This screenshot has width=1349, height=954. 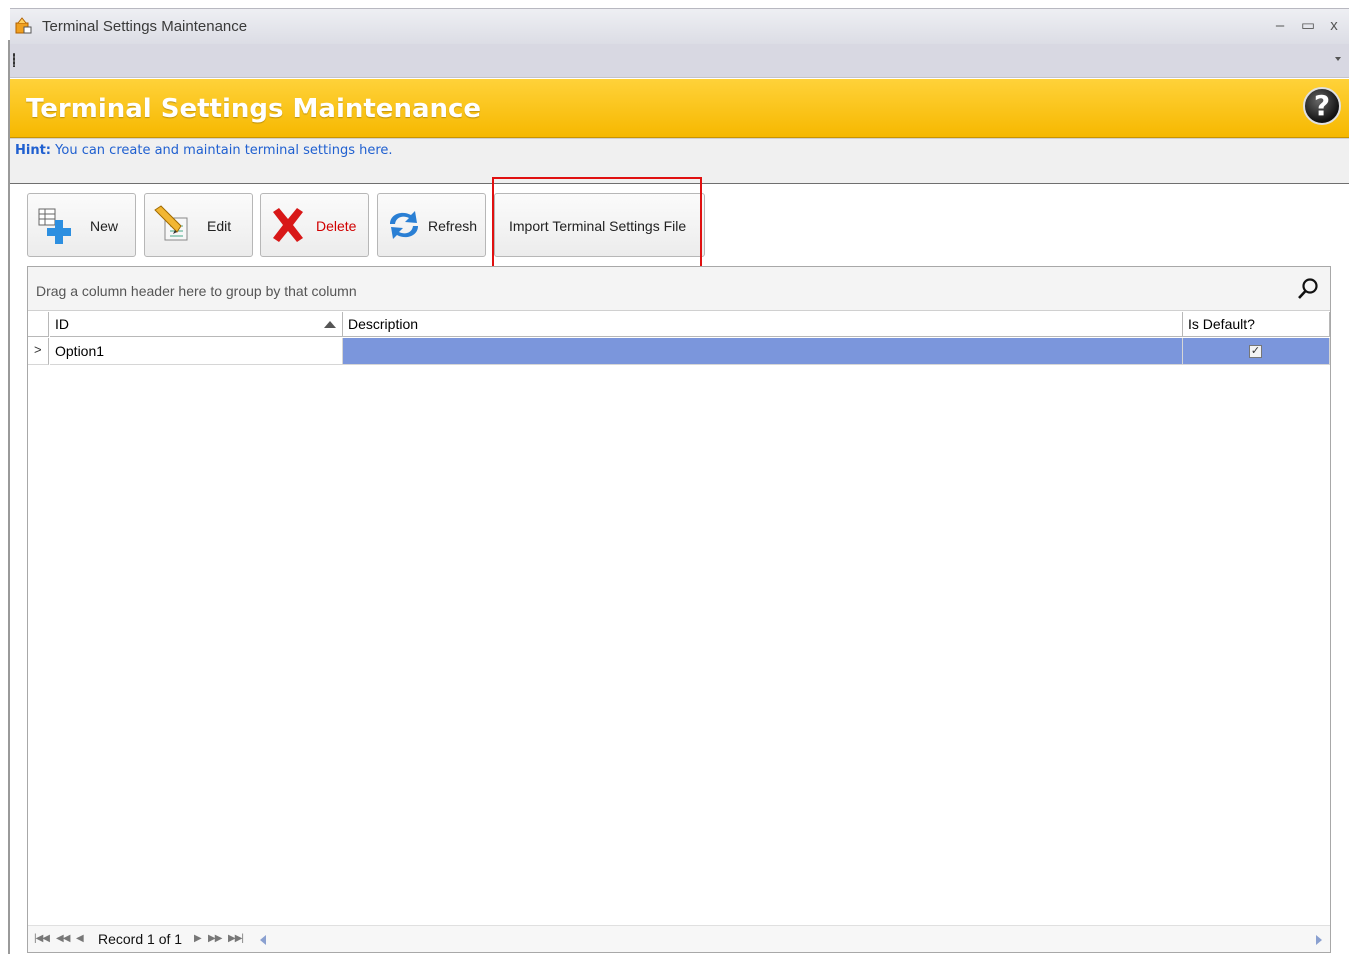 I want to click on search-icon, so click(x=1308, y=289).